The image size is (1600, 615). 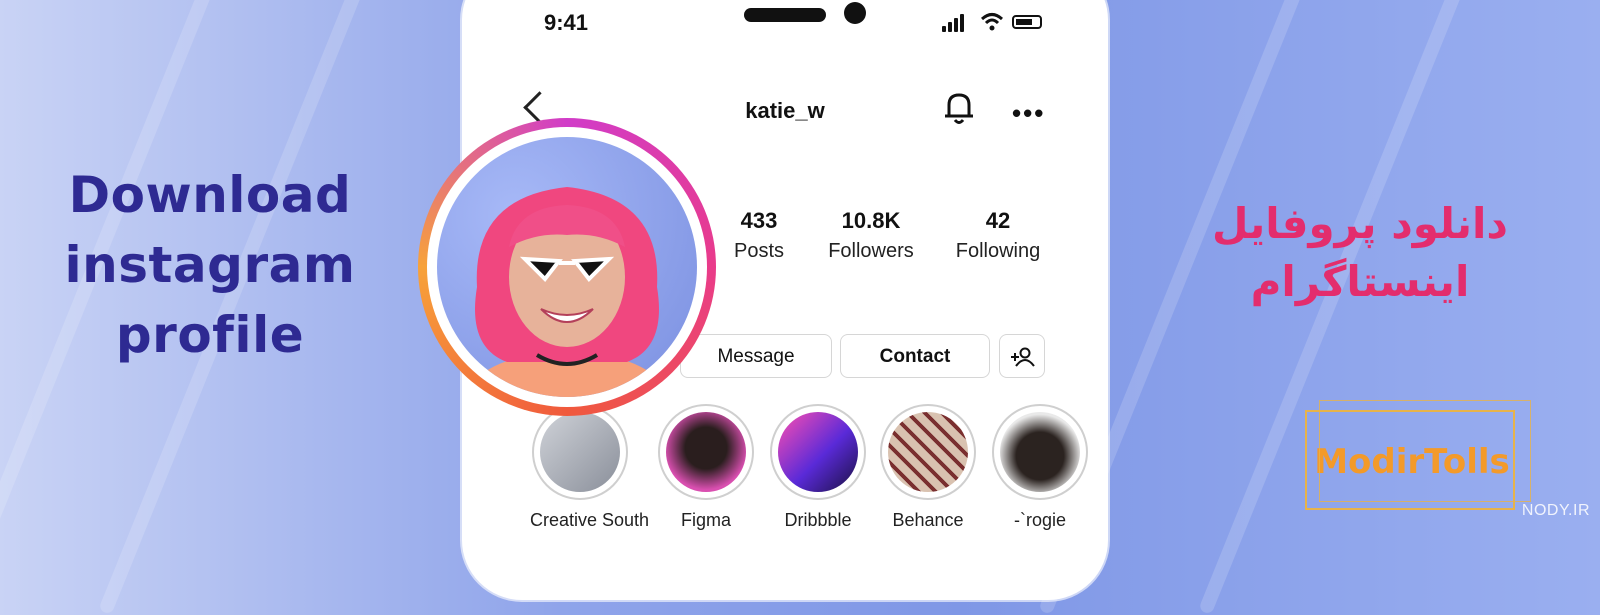 I want to click on status-time: 9:41, so click(x=566, y=22).